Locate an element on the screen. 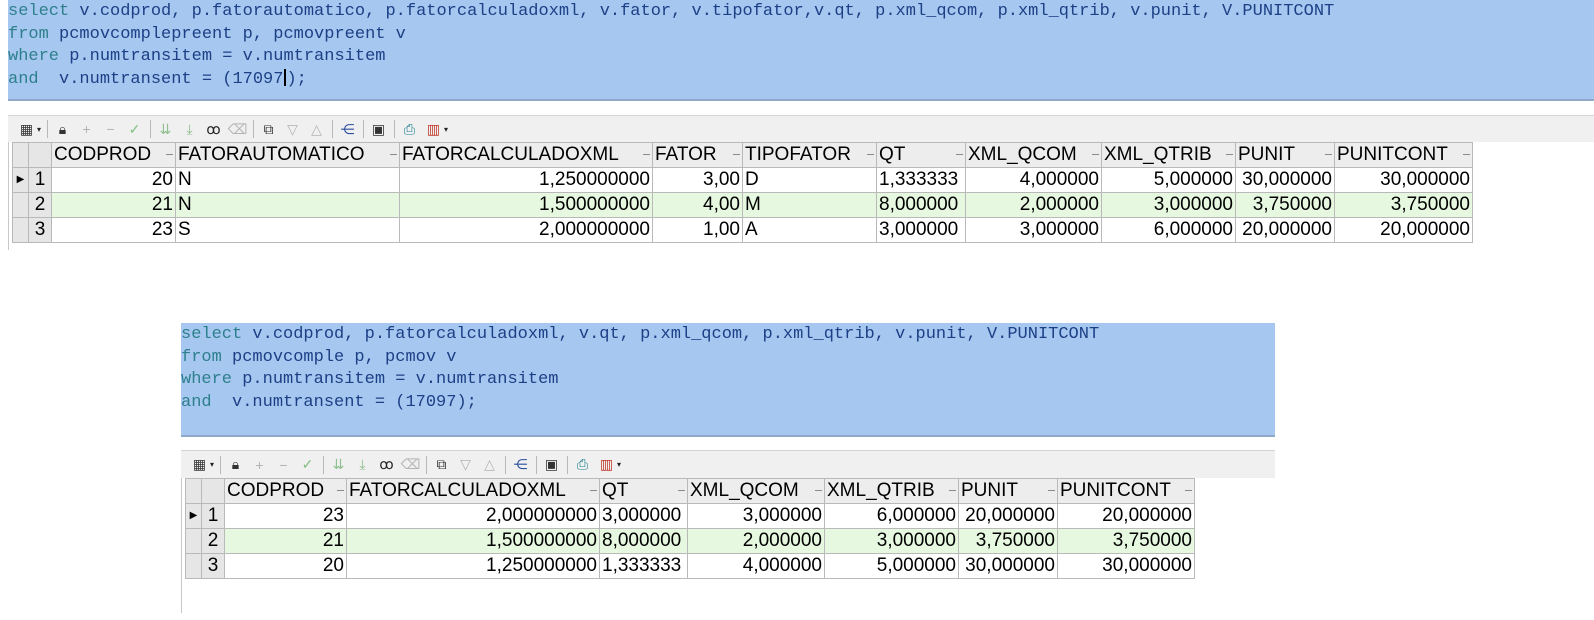 The width and height of the screenshot is (1594, 620). cell-tipofator: A is located at coordinates (809, 230).